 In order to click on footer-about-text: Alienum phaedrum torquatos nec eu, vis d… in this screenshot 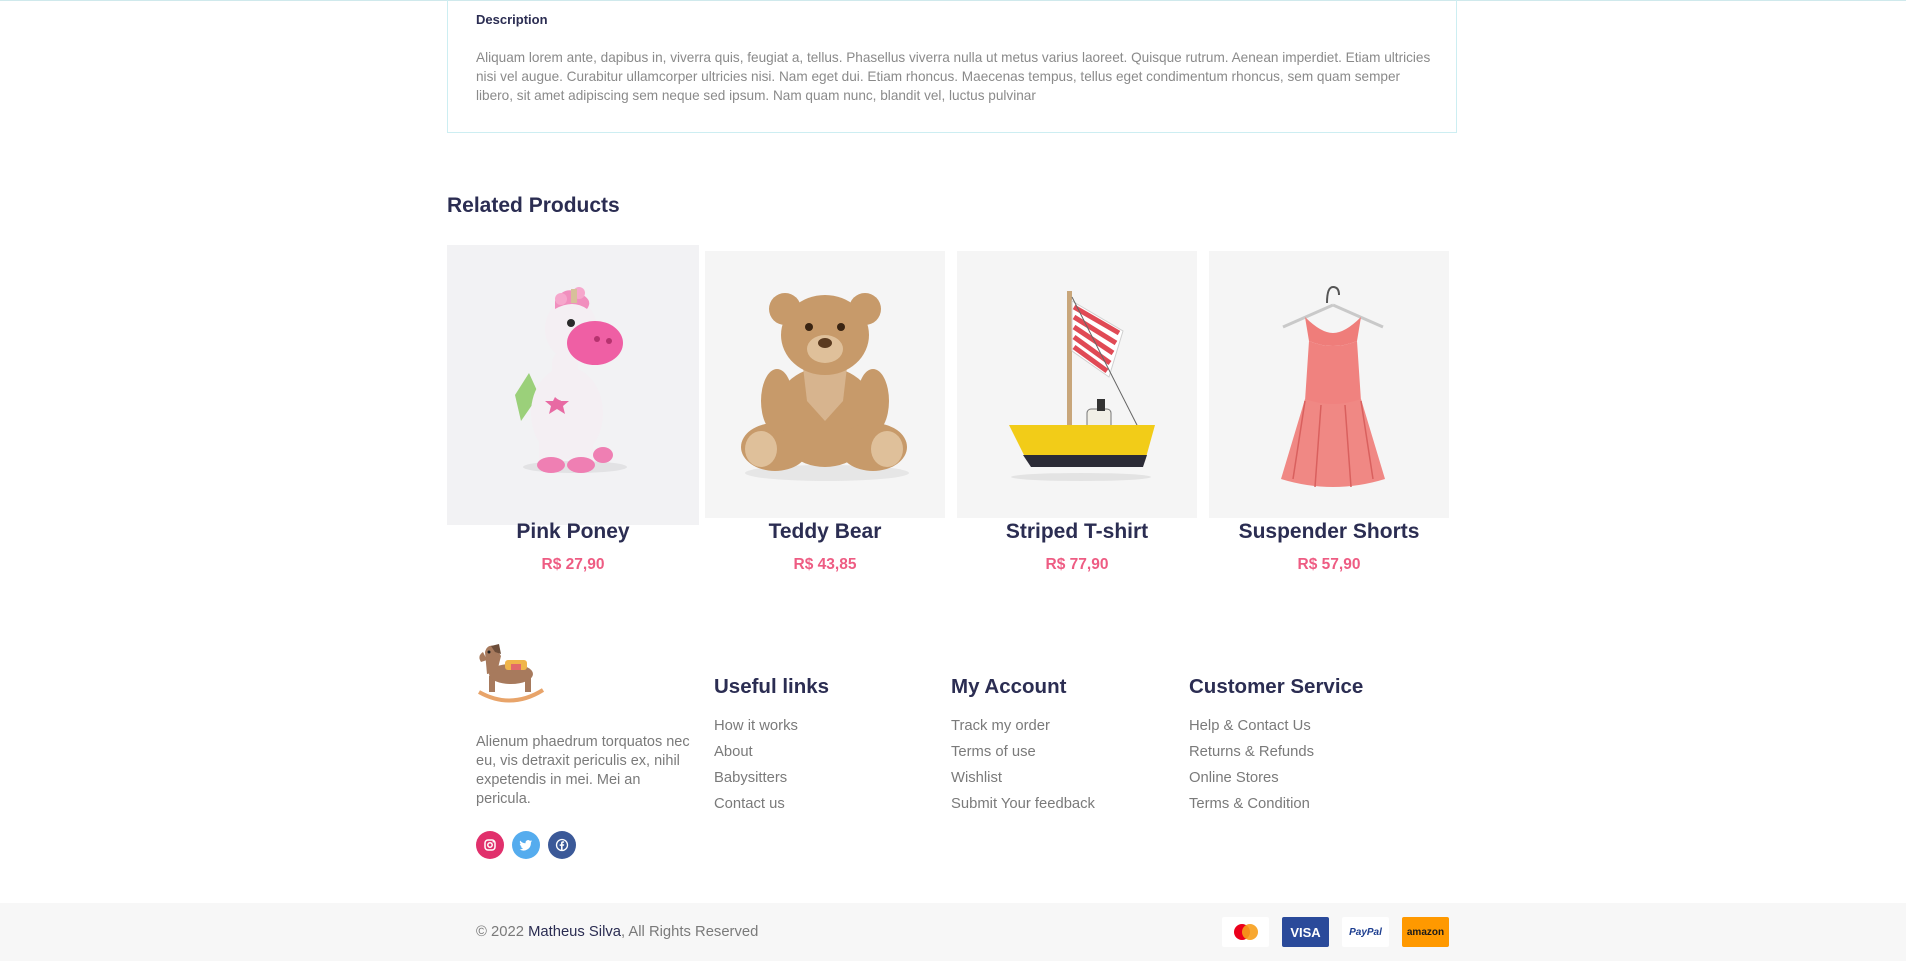, I will do `click(583, 770)`.